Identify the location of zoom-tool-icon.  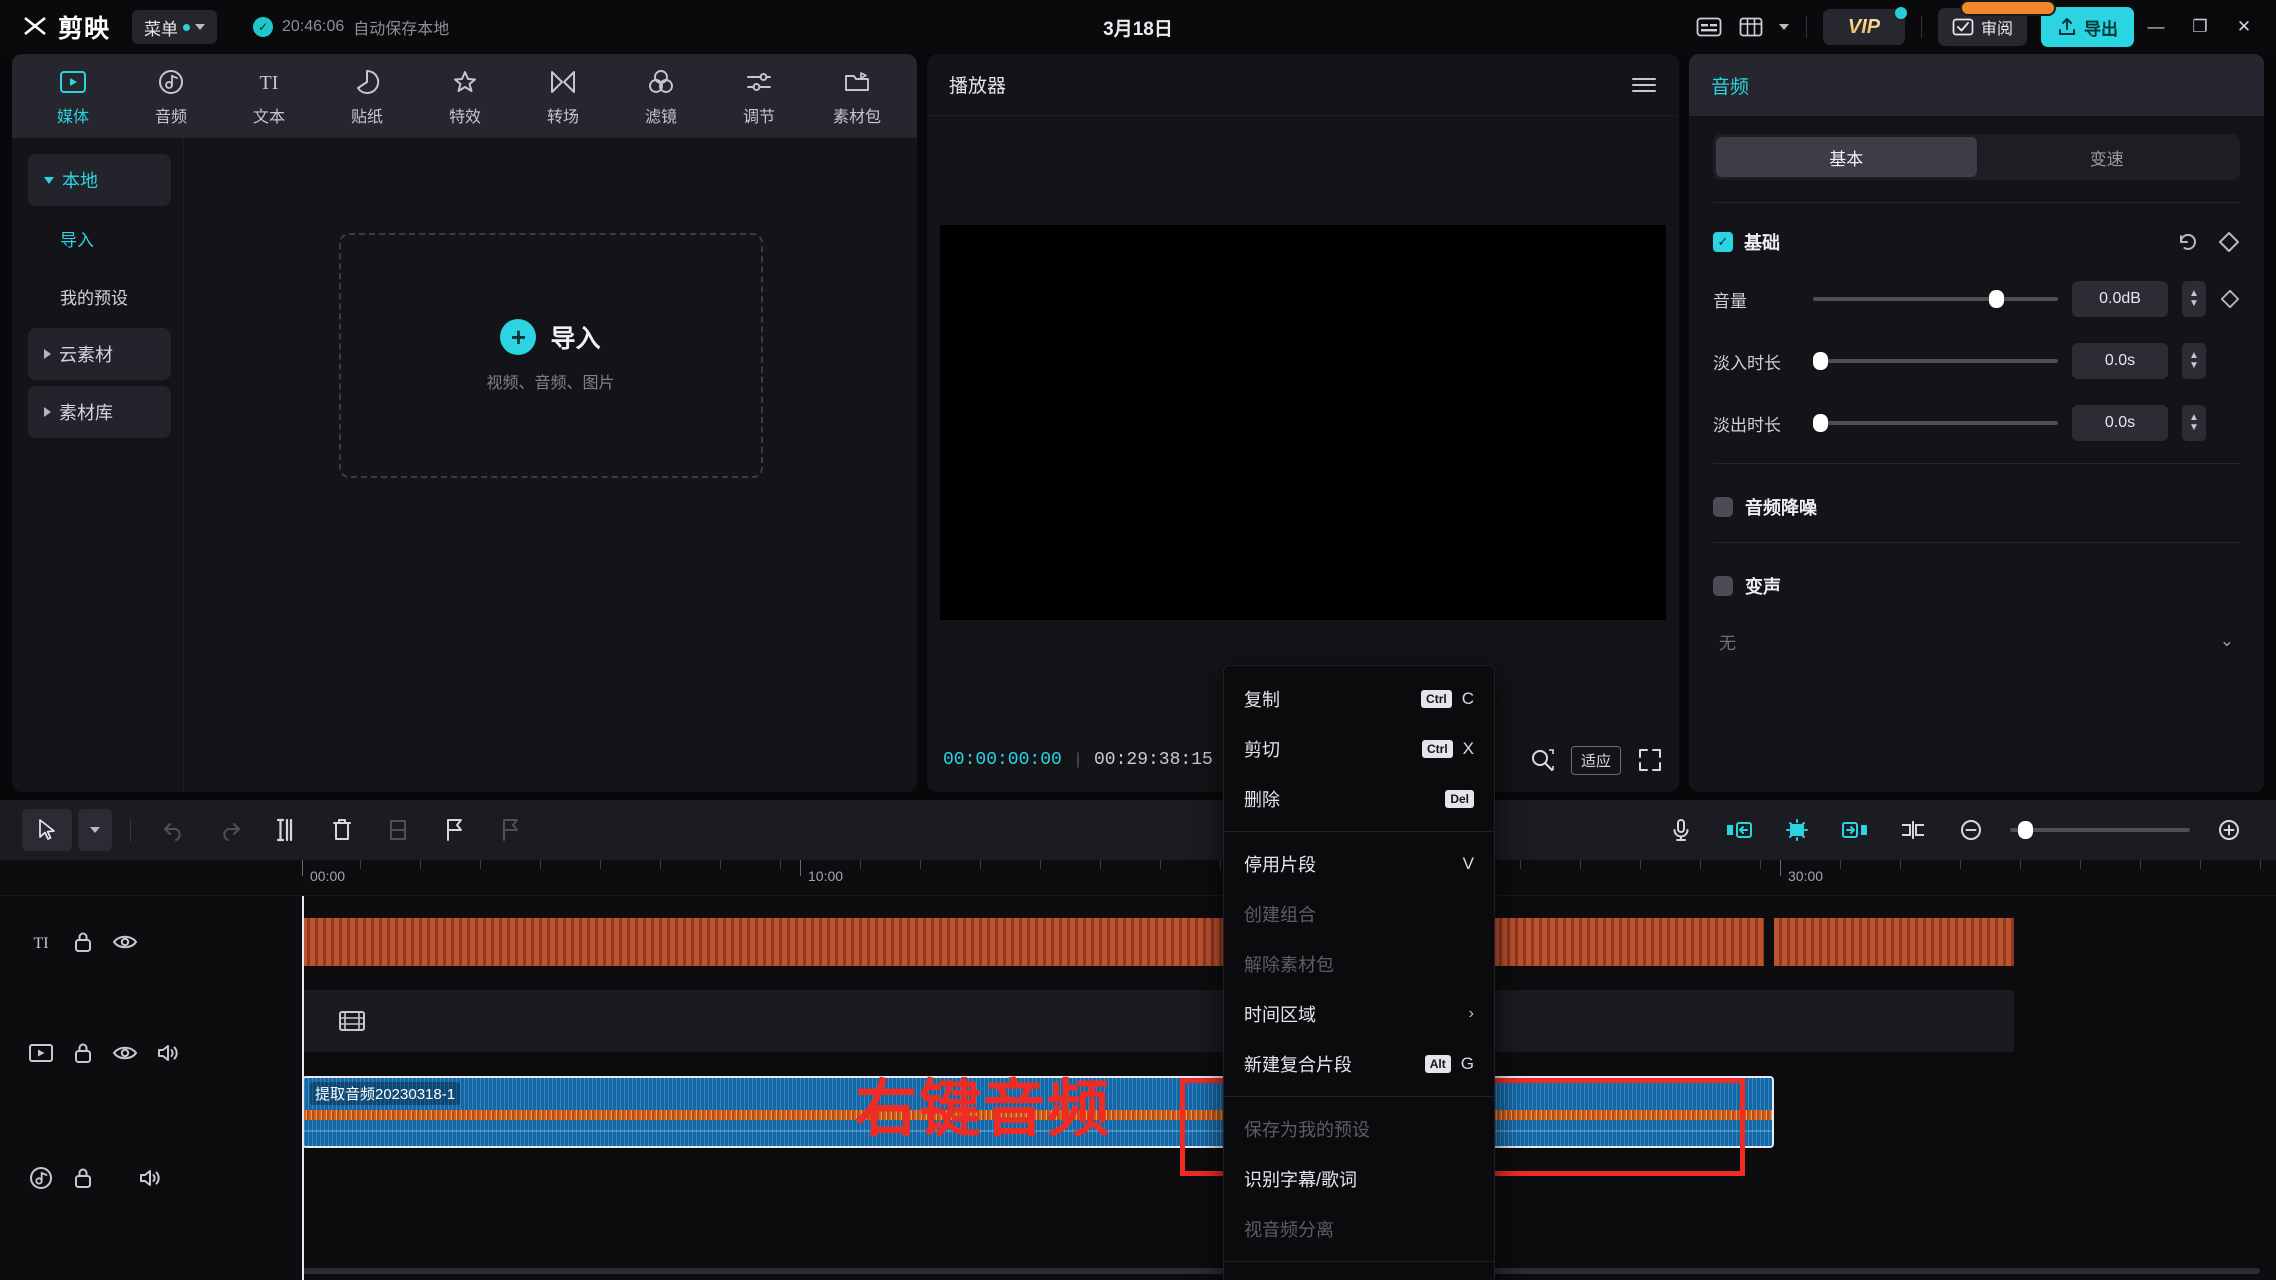
(1542, 760).